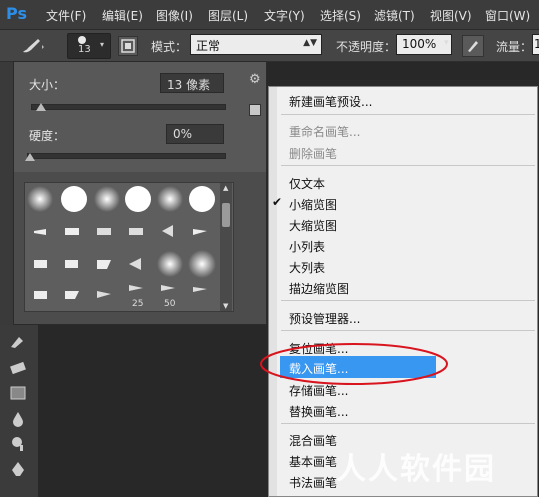  I want to click on mode-label: 模式：, so click(169, 47).